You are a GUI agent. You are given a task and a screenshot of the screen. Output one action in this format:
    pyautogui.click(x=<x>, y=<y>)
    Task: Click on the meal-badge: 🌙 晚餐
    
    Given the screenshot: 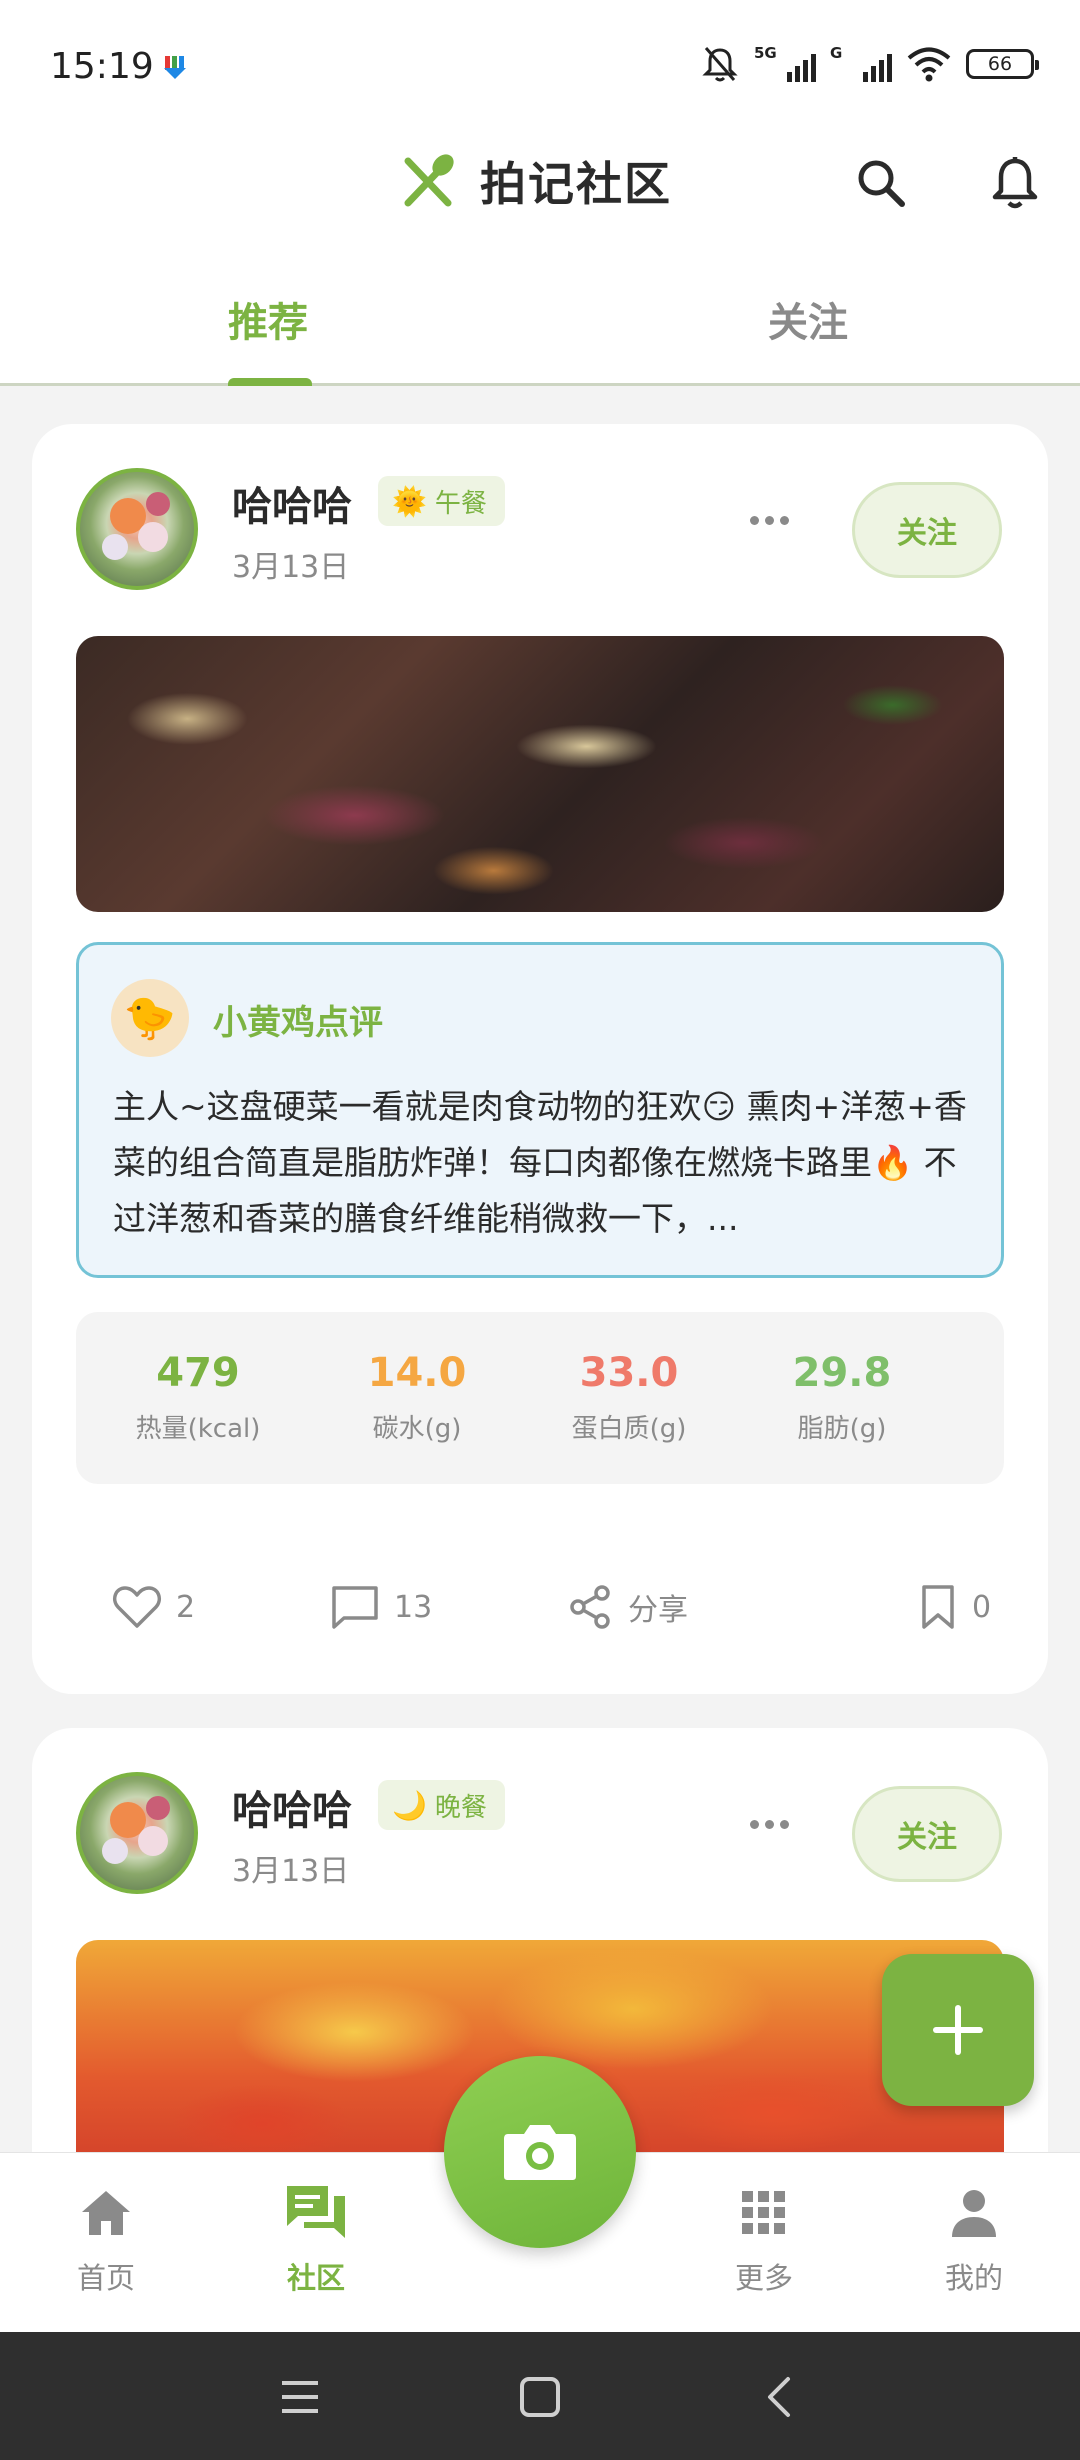 What is the action you would take?
    pyautogui.click(x=441, y=1805)
    